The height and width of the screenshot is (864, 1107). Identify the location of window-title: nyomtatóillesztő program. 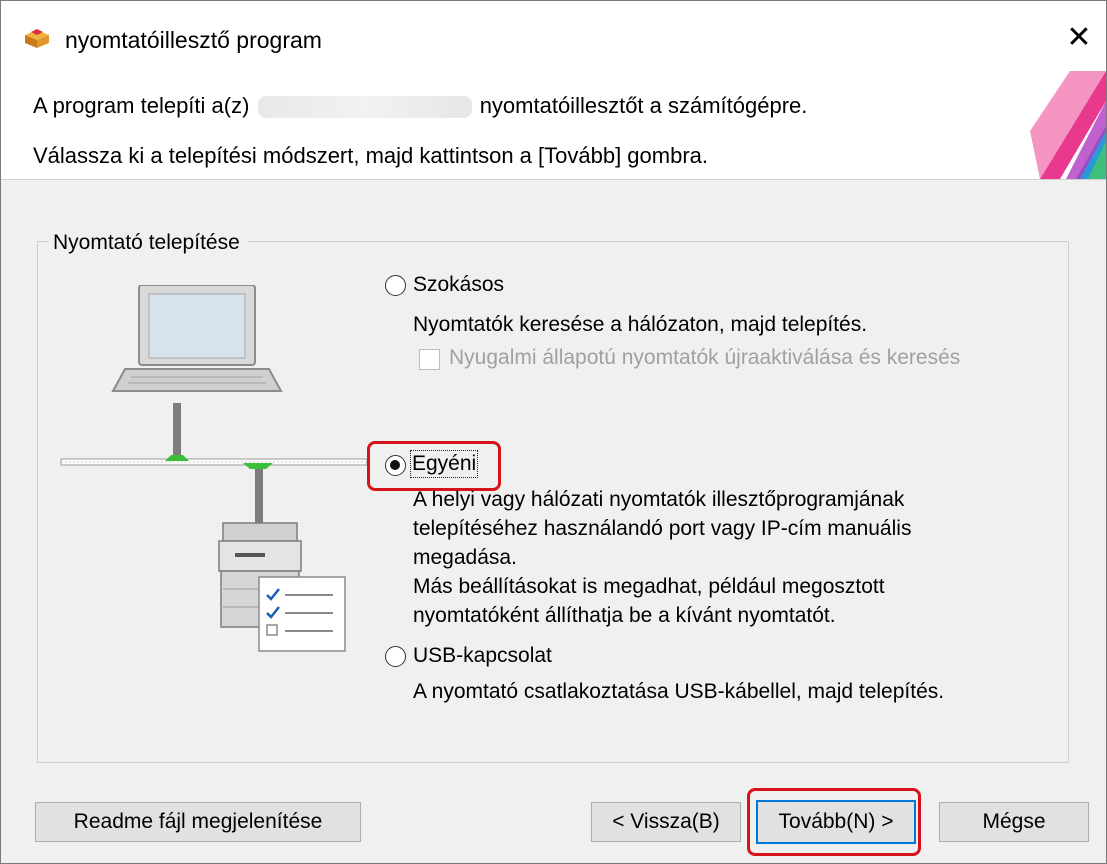
(193, 40).